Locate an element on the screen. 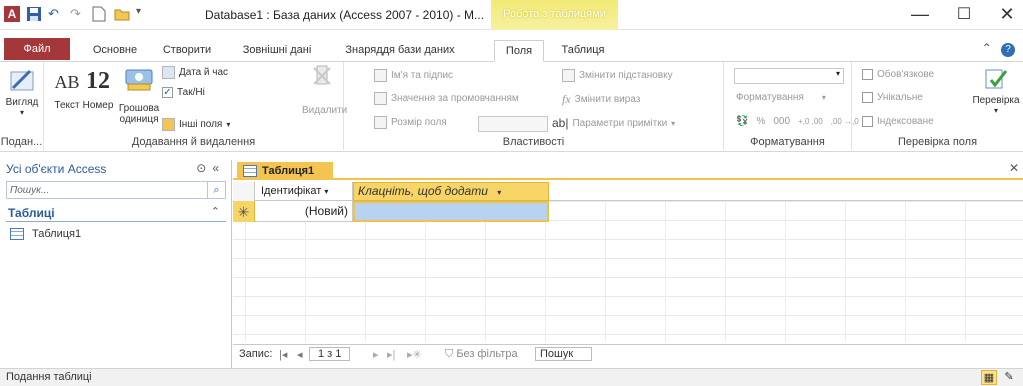 This screenshot has width=1023, height=386. nav-group-label: Таблиці is located at coordinates (31, 213).